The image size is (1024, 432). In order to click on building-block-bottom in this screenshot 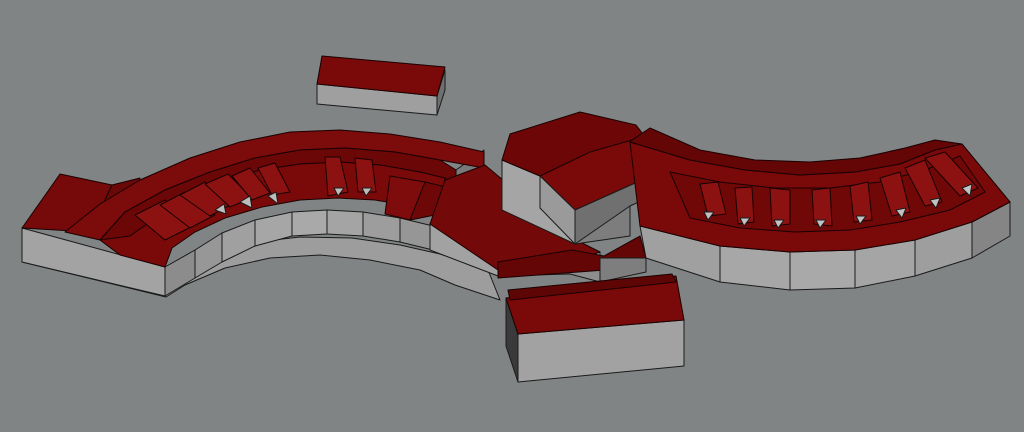, I will do `click(595, 328)`.